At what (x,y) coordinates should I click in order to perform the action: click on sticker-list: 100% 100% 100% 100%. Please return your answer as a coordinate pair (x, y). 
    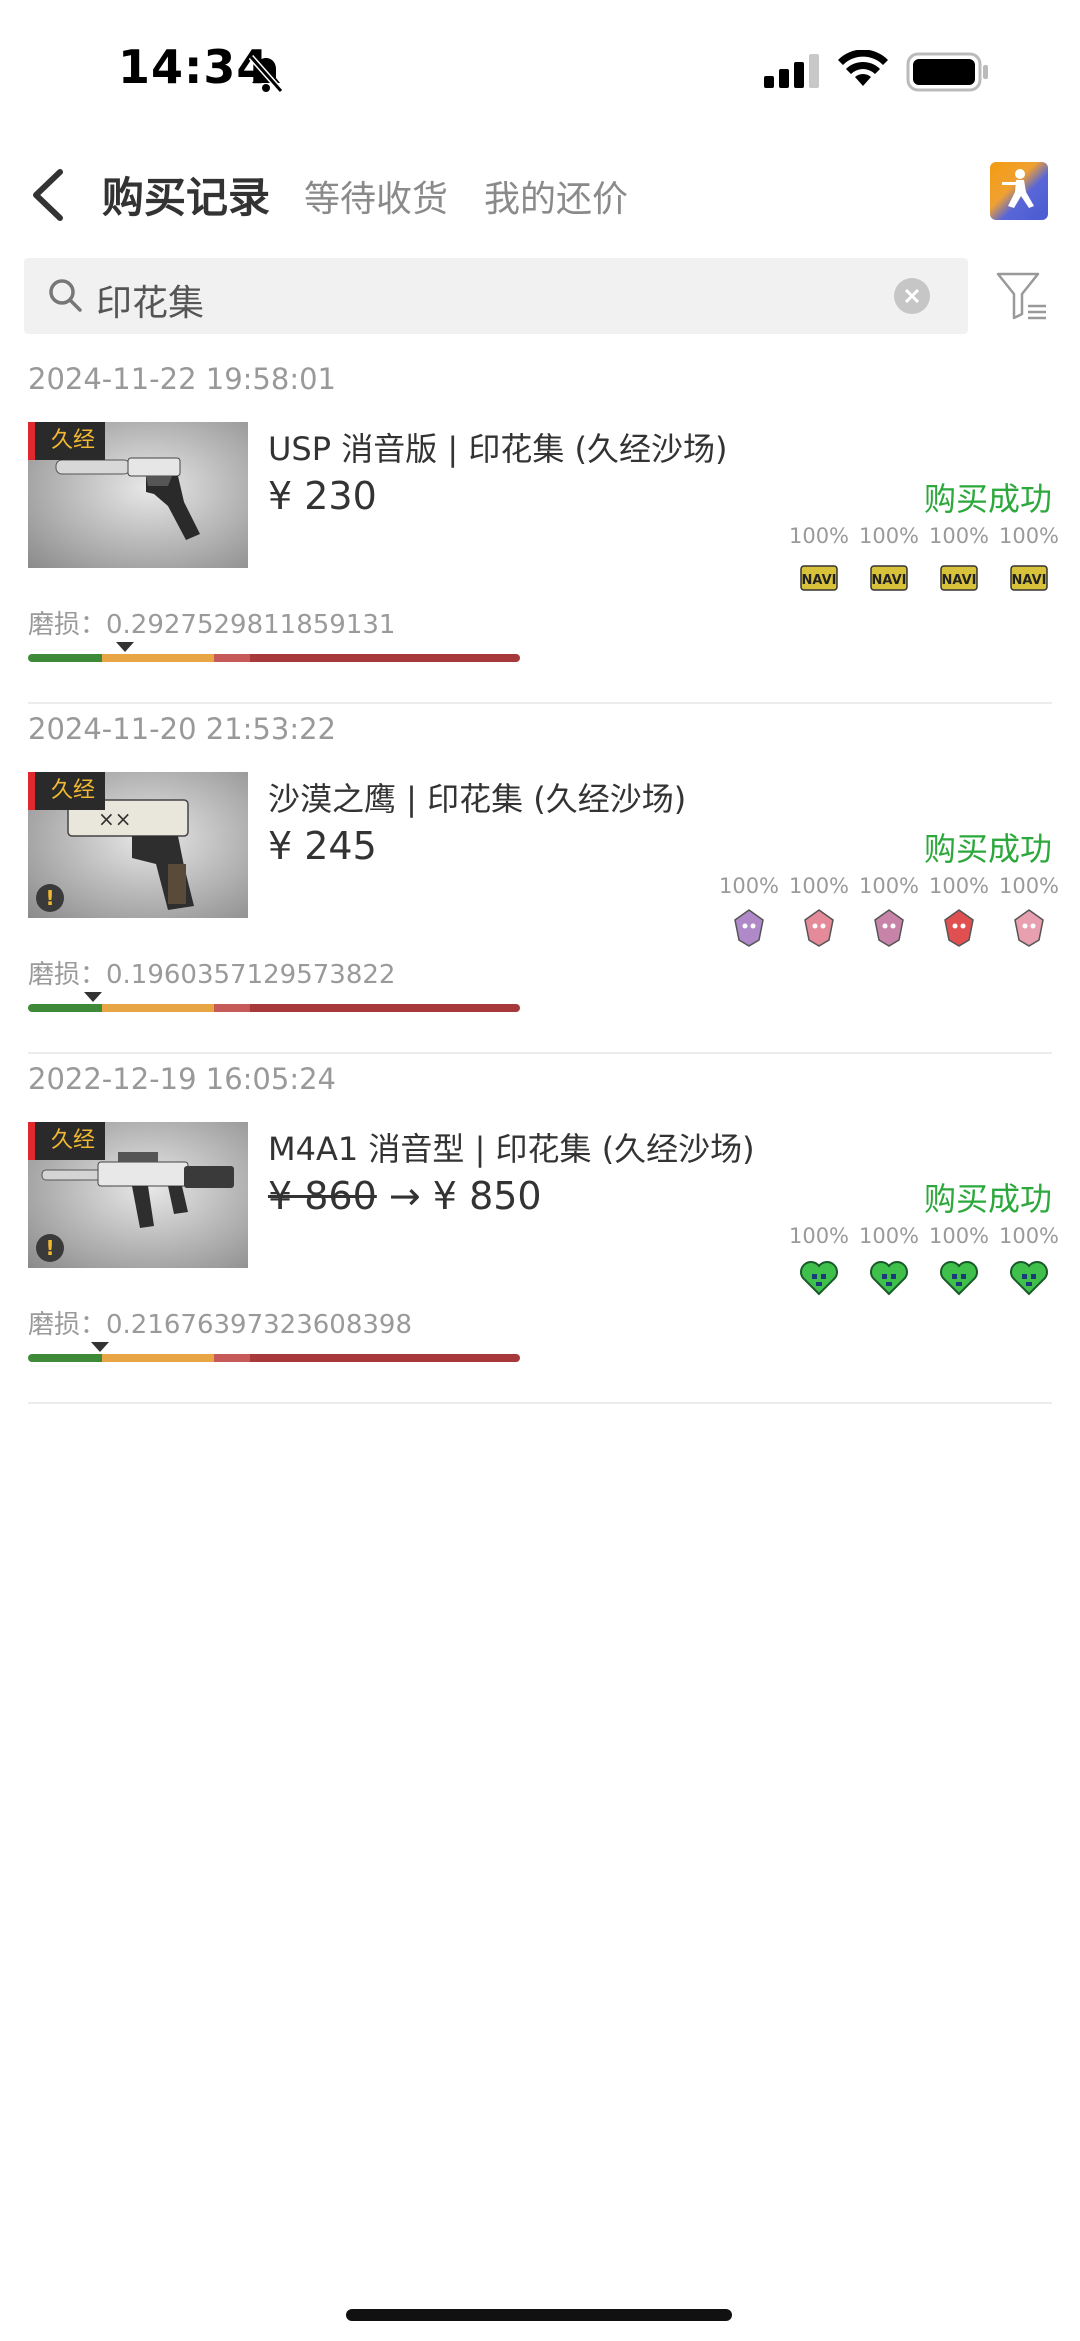
    Looking at the image, I should click on (924, 1262).